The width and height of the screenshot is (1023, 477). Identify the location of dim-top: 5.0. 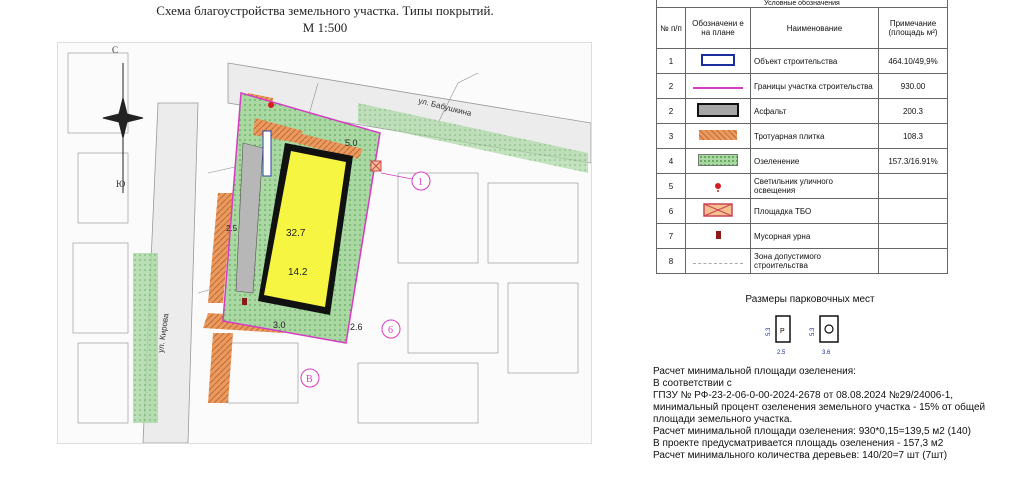
(351, 143).